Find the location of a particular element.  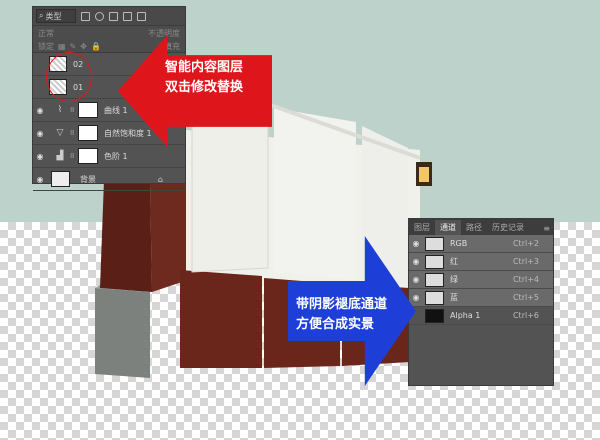

filter-label: 类型 is located at coordinates (53, 16).